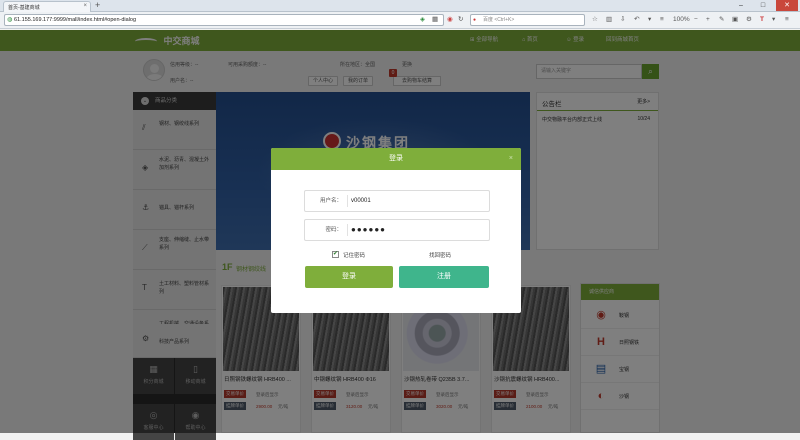 The image size is (800, 440). Describe the element at coordinates (735, 20) in the screenshot. I see `chat-icon: ▣` at that location.